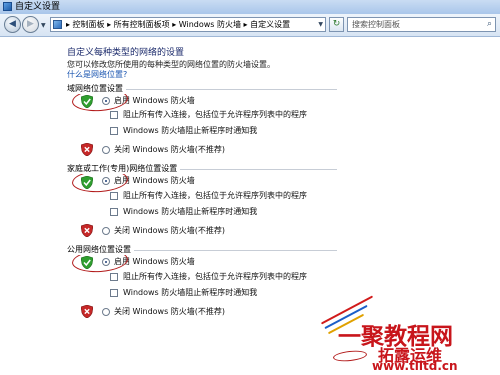 The height and width of the screenshot is (375, 500). What do you see at coordinates (7, 6) in the screenshot?
I see `firewall-app-icon` at bounding box center [7, 6].